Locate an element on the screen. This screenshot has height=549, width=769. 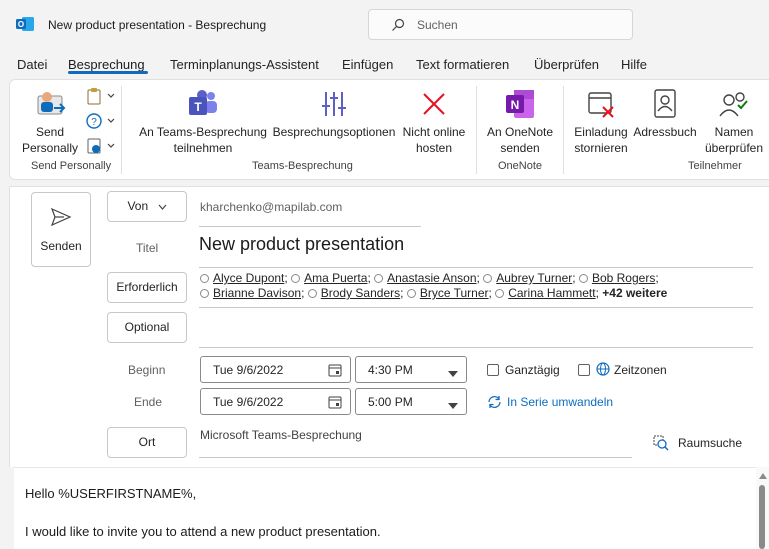
not-online-label-2: hosten is located at coordinates (434, 148).